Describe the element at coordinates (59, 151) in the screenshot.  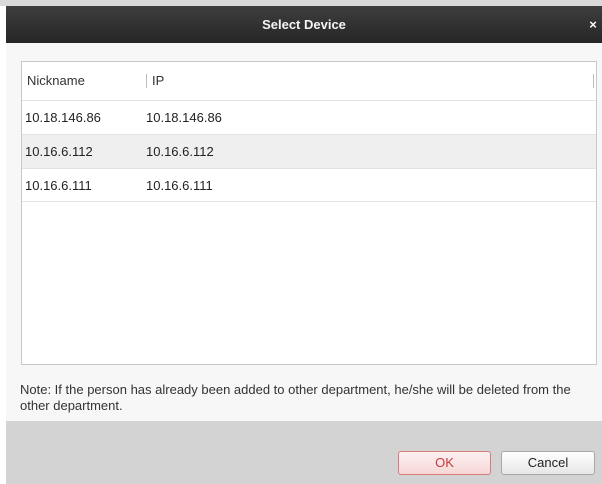
I see `cell-nickname: 10.16.6.112` at that location.